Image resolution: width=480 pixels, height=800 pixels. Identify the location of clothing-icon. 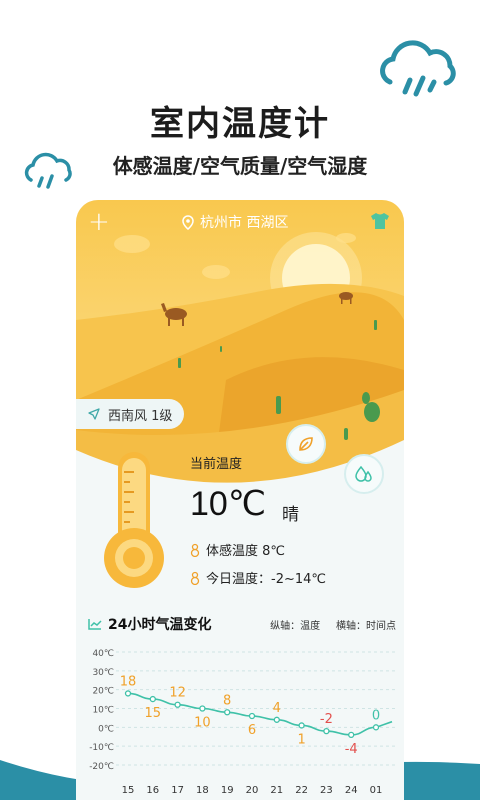
(380, 221).